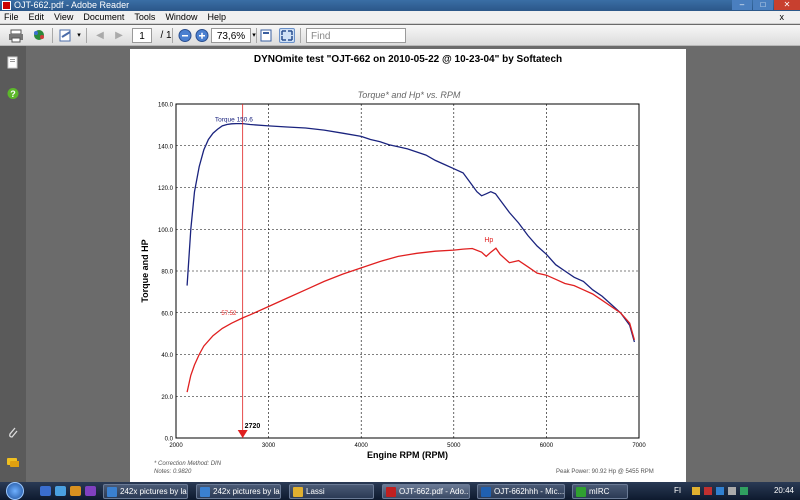  What do you see at coordinates (547, 446) in the screenshot?
I see `x-tick-label: 6000` at bounding box center [547, 446].